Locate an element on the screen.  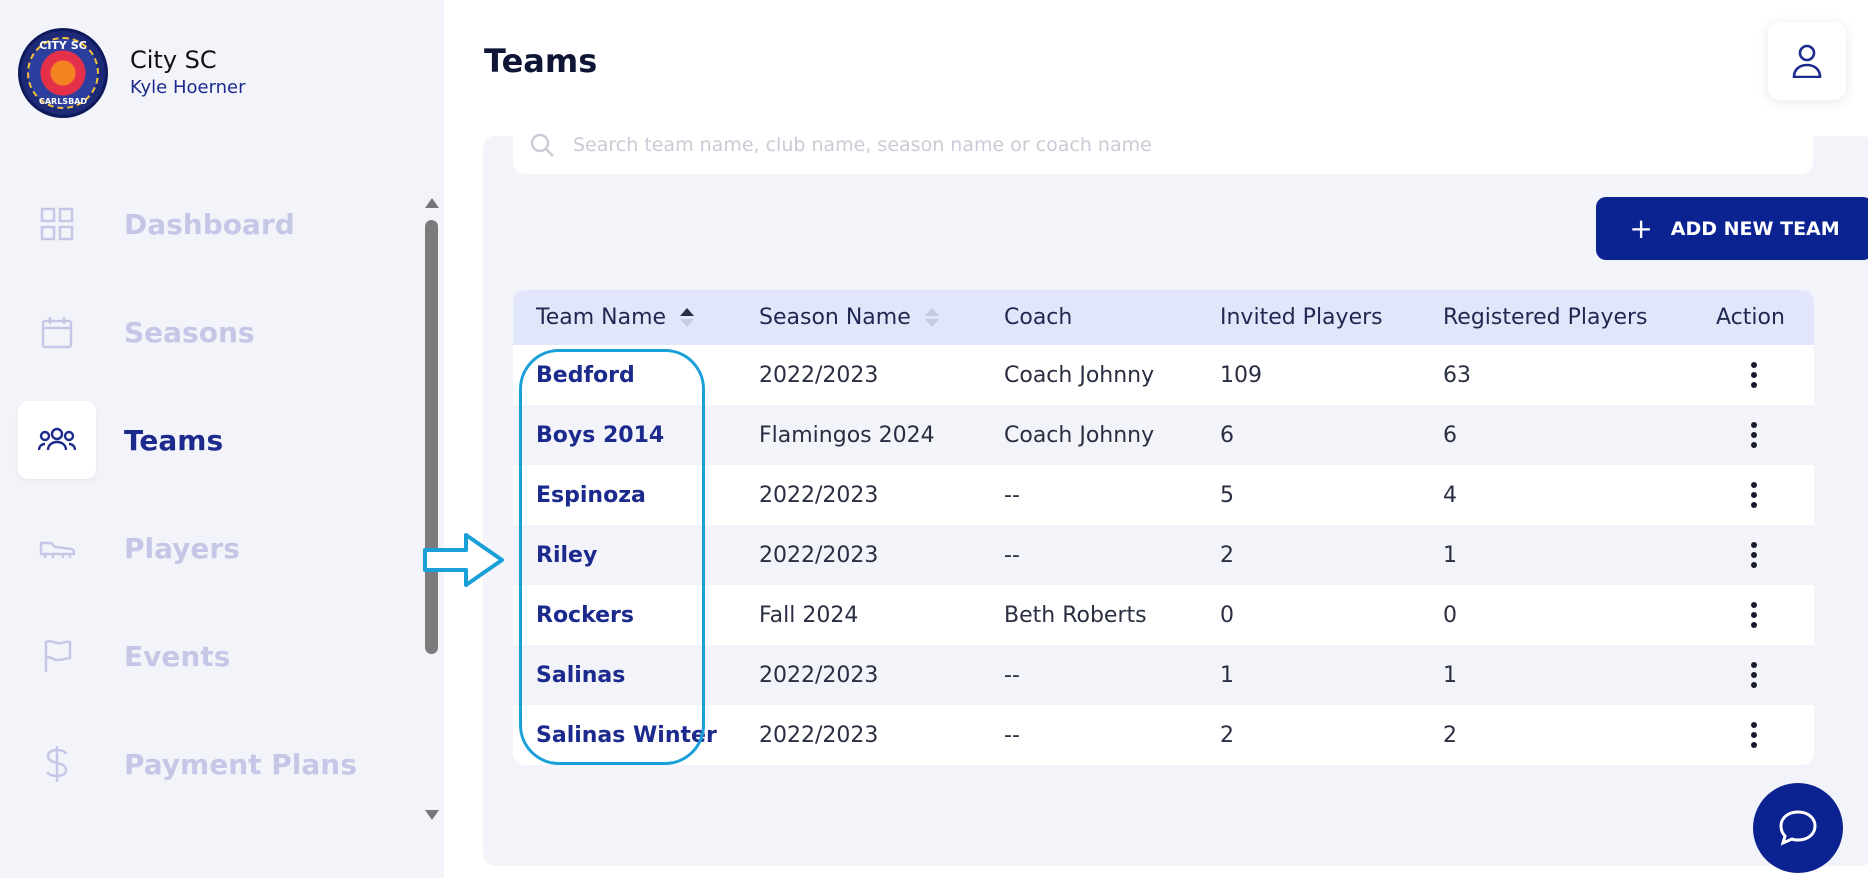
sidebar-scrollbar is located at coordinates (432, 508).